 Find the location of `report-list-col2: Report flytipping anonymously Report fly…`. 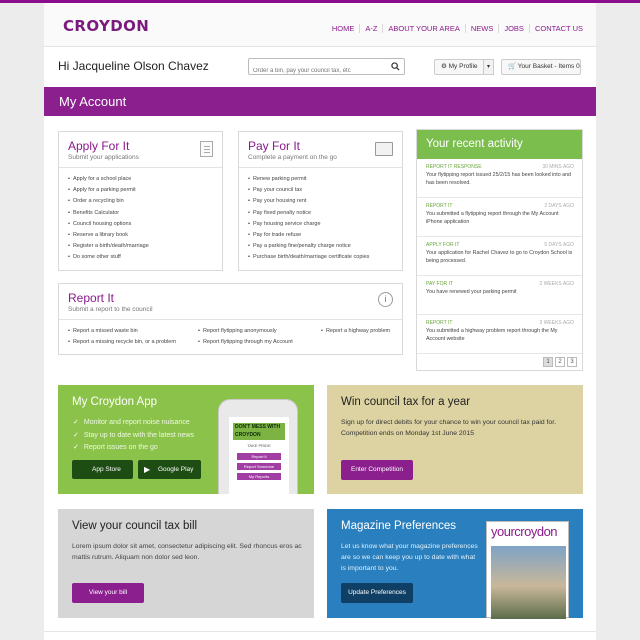

report-list-col2: Report flytipping anonymously Report fly… is located at coordinates (245, 339).